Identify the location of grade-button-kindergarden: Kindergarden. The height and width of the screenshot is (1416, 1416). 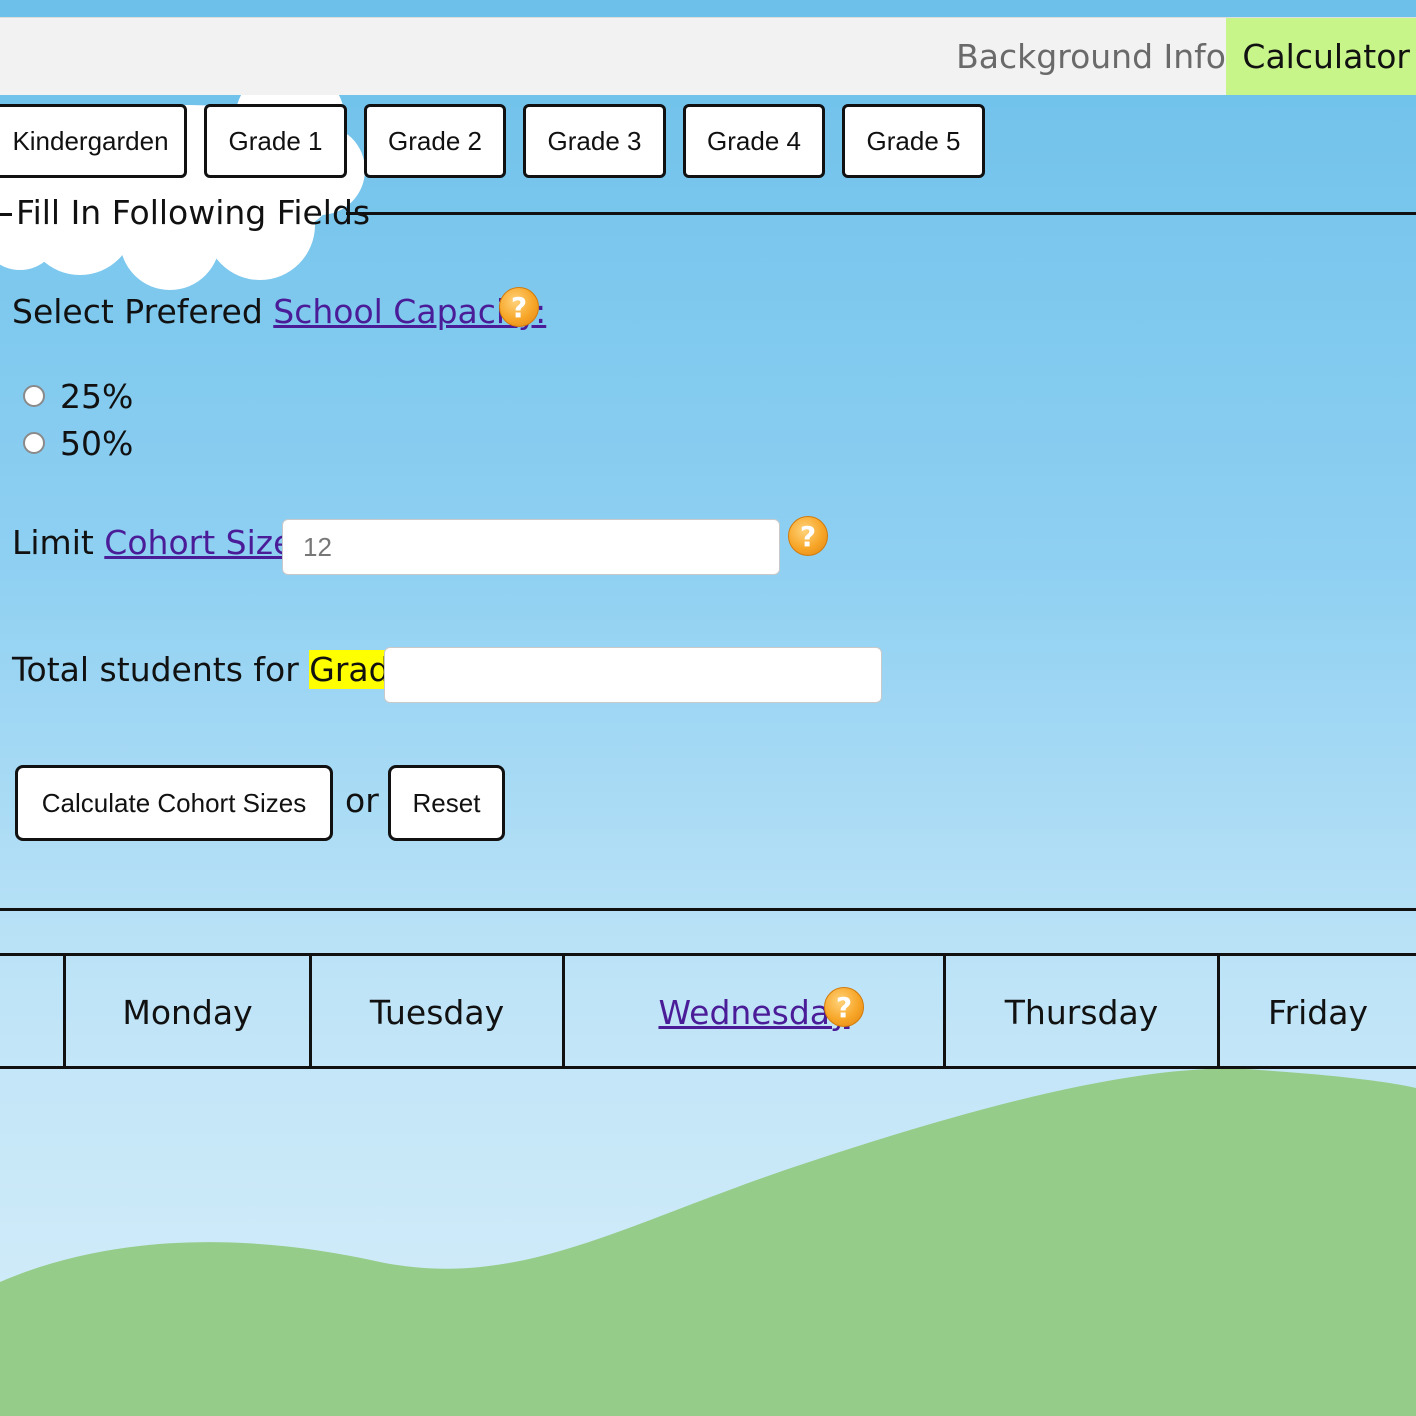
(93, 141).